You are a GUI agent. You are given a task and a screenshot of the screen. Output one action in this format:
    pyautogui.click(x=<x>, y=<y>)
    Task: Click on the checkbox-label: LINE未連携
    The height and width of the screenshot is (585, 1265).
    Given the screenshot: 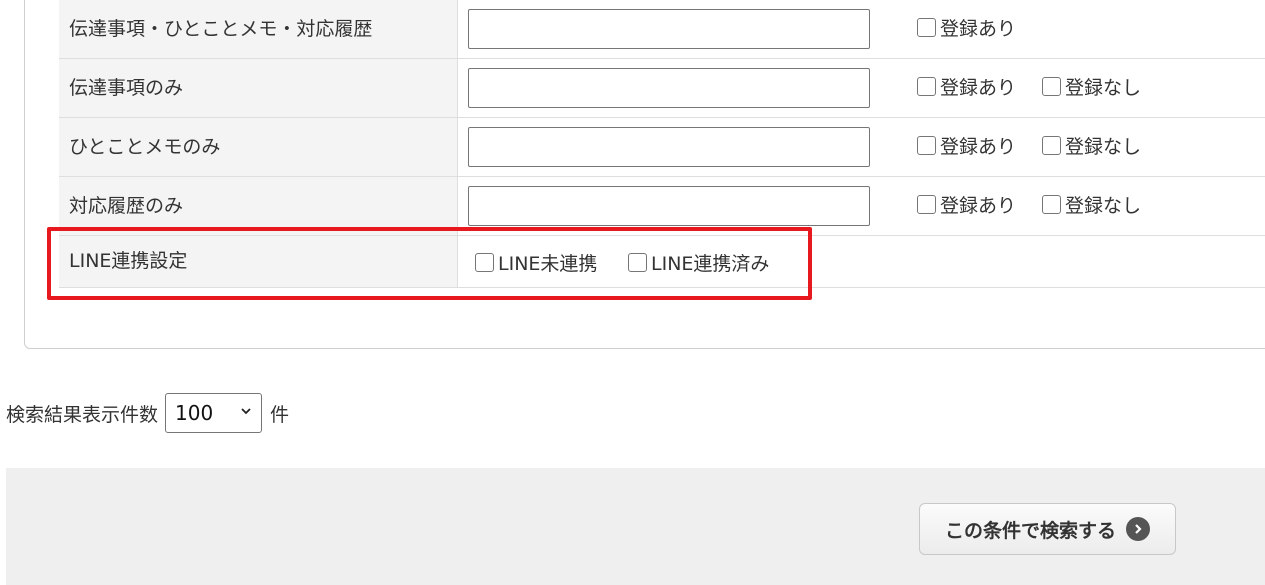 What is the action you would take?
    pyautogui.click(x=548, y=263)
    